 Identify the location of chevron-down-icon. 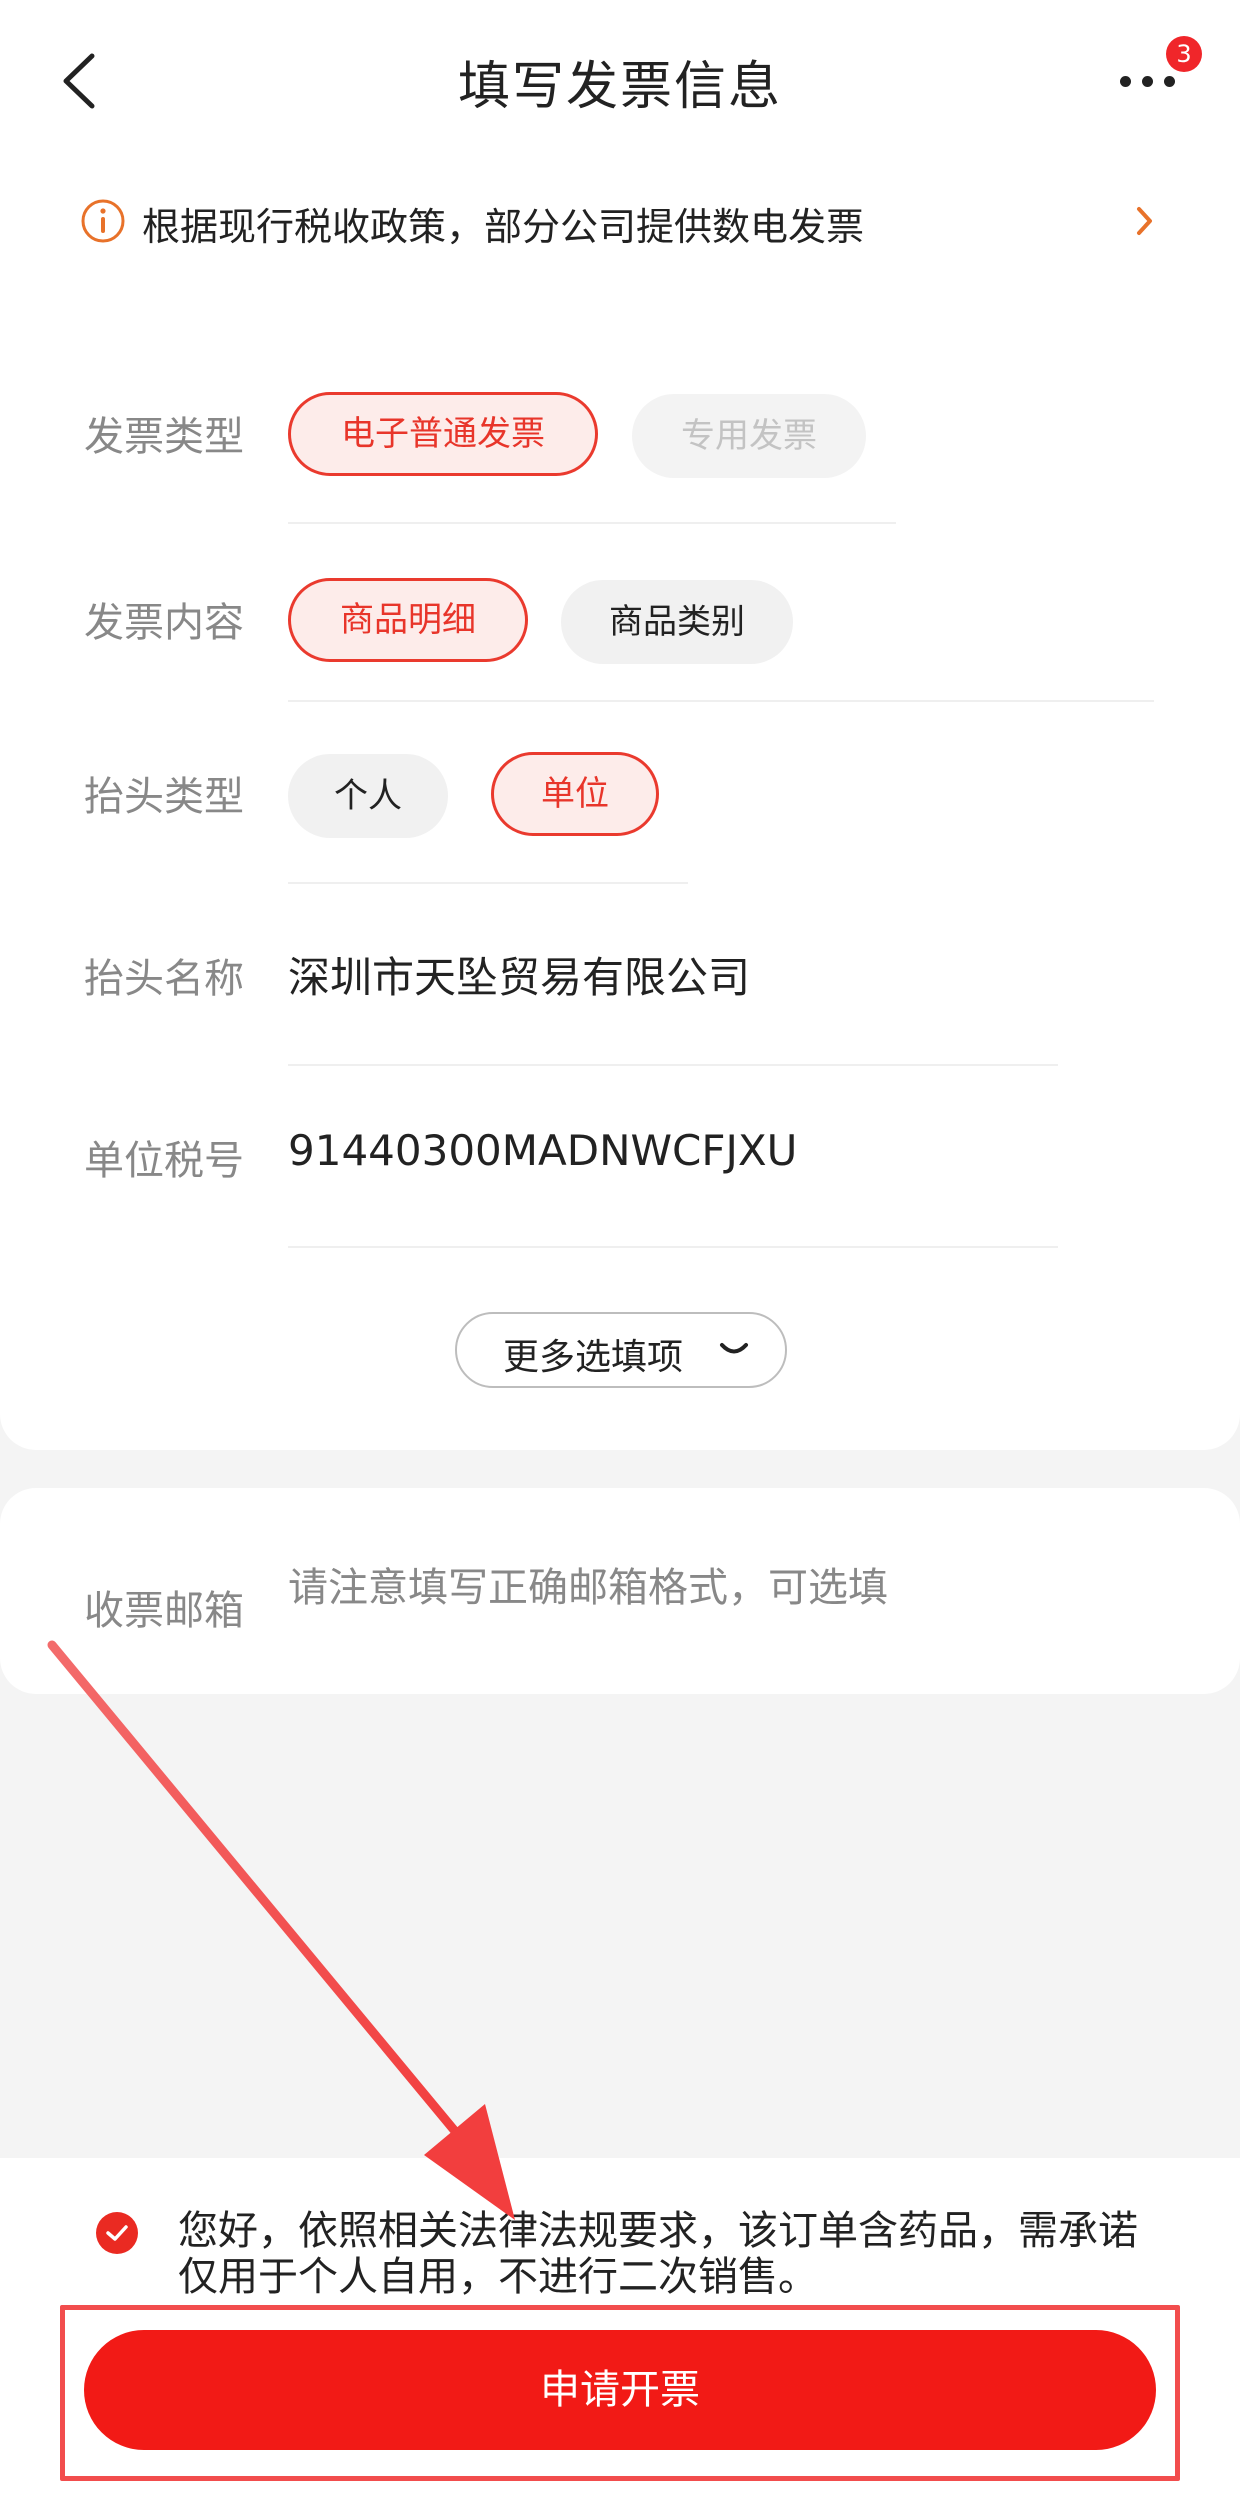
(734, 1348).